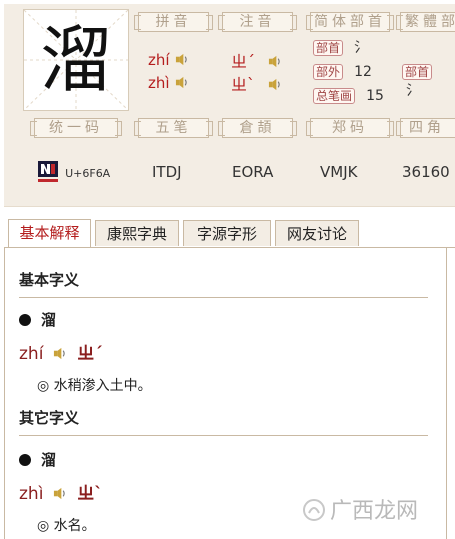  Describe the element at coordinates (90, 494) in the screenshot. I see `entry-zhuyin: ㄓˋ` at that location.